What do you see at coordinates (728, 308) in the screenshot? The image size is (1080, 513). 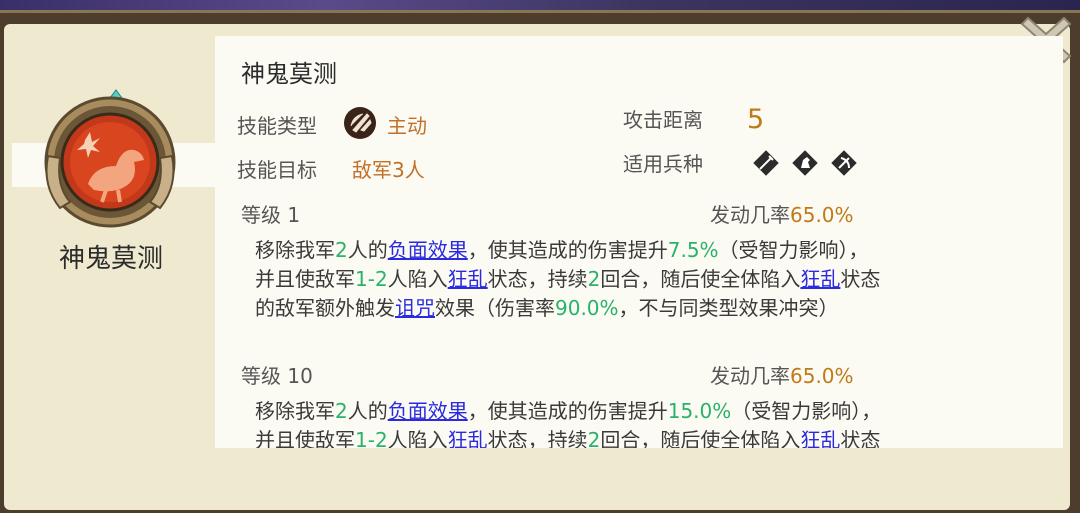 I see `description-text: ，不与同类型效果冲突）` at bounding box center [728, 308].